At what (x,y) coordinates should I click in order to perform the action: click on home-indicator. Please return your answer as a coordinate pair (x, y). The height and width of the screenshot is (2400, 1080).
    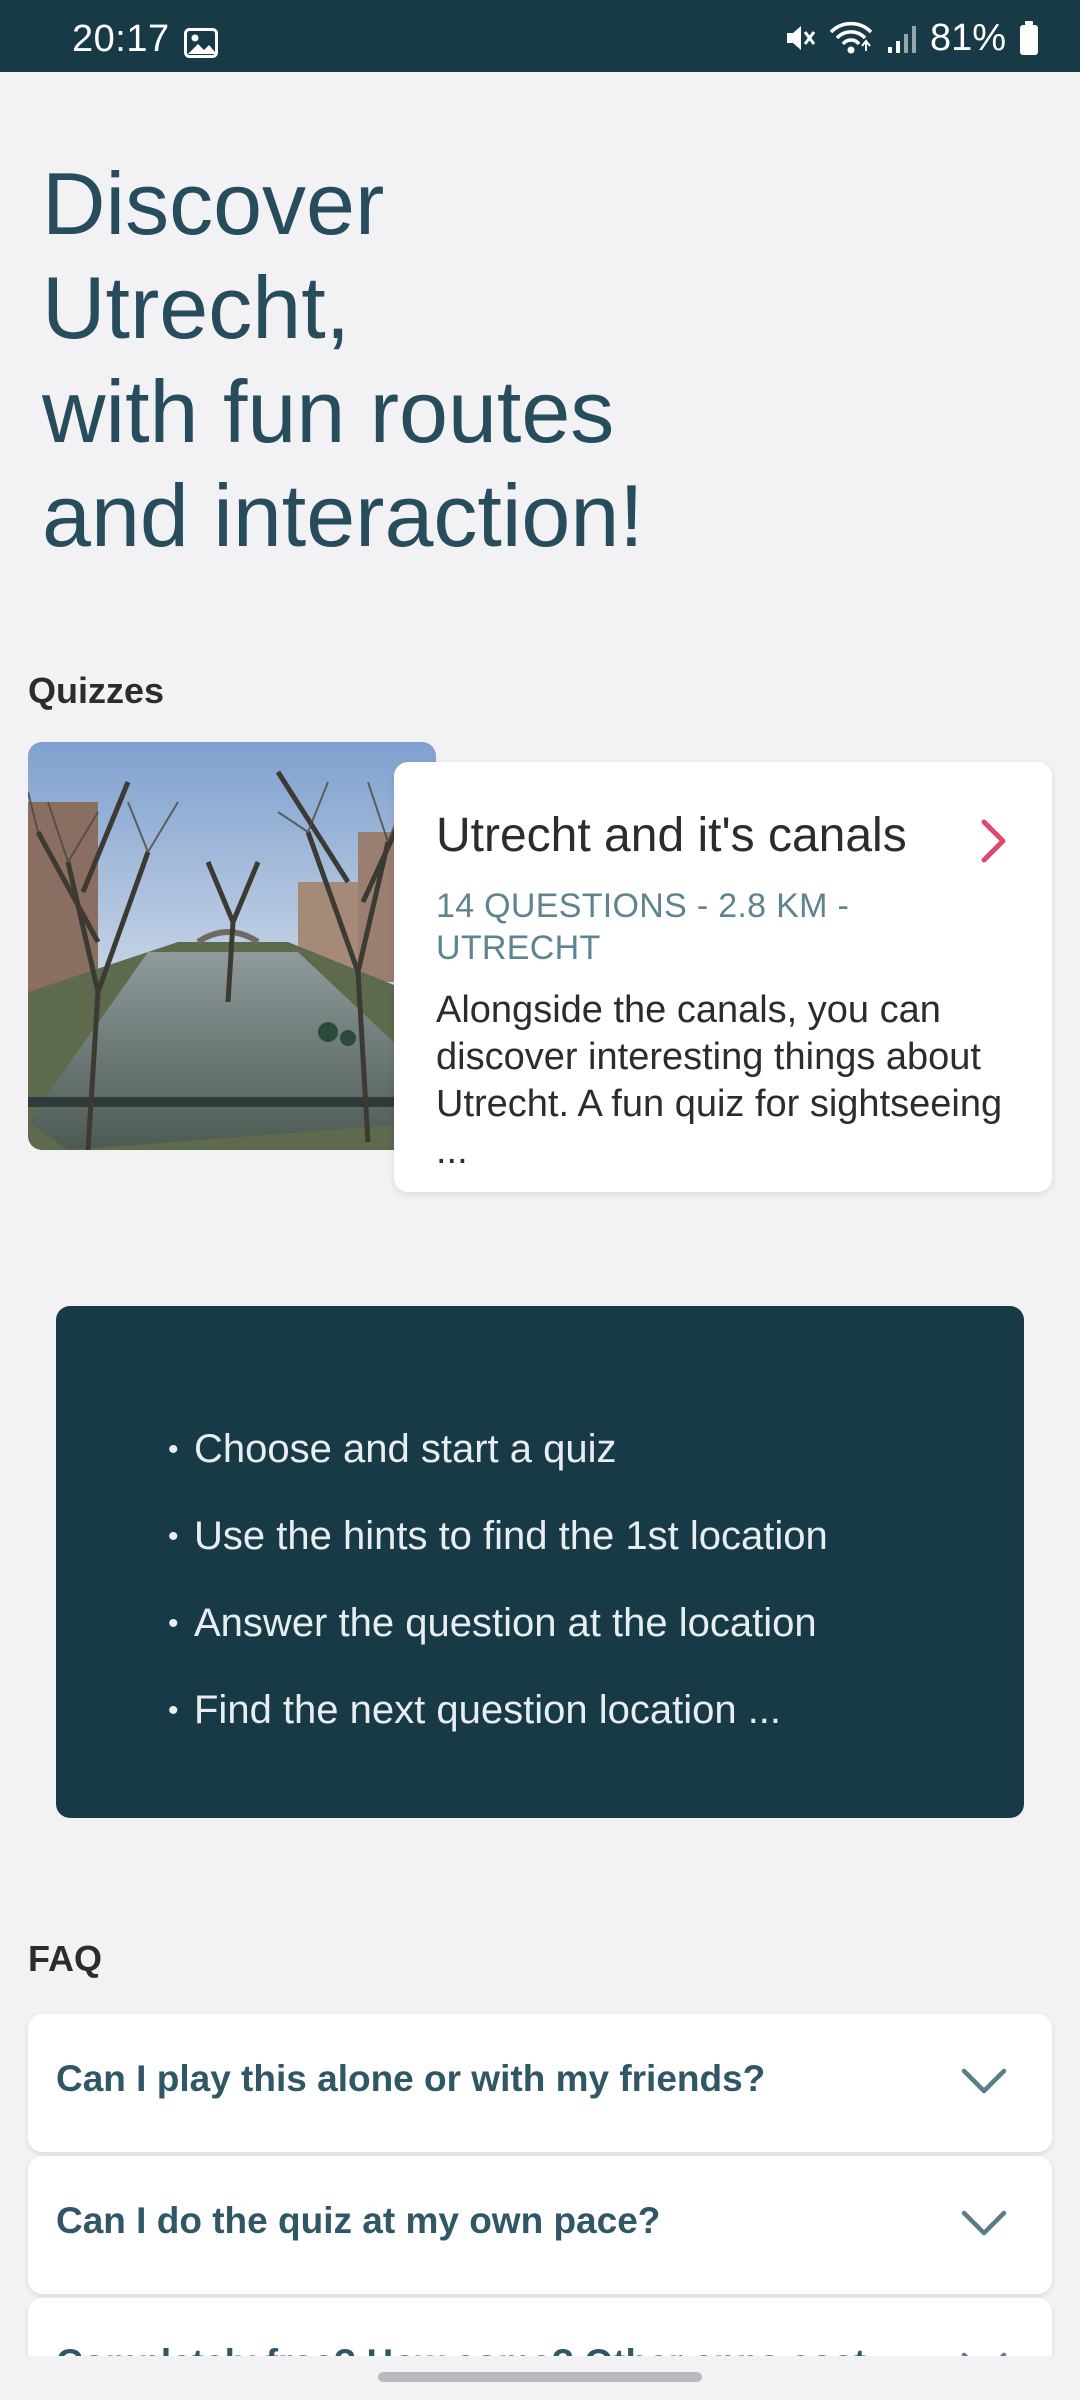
    Looking at the image, I should click on (540, 2377).